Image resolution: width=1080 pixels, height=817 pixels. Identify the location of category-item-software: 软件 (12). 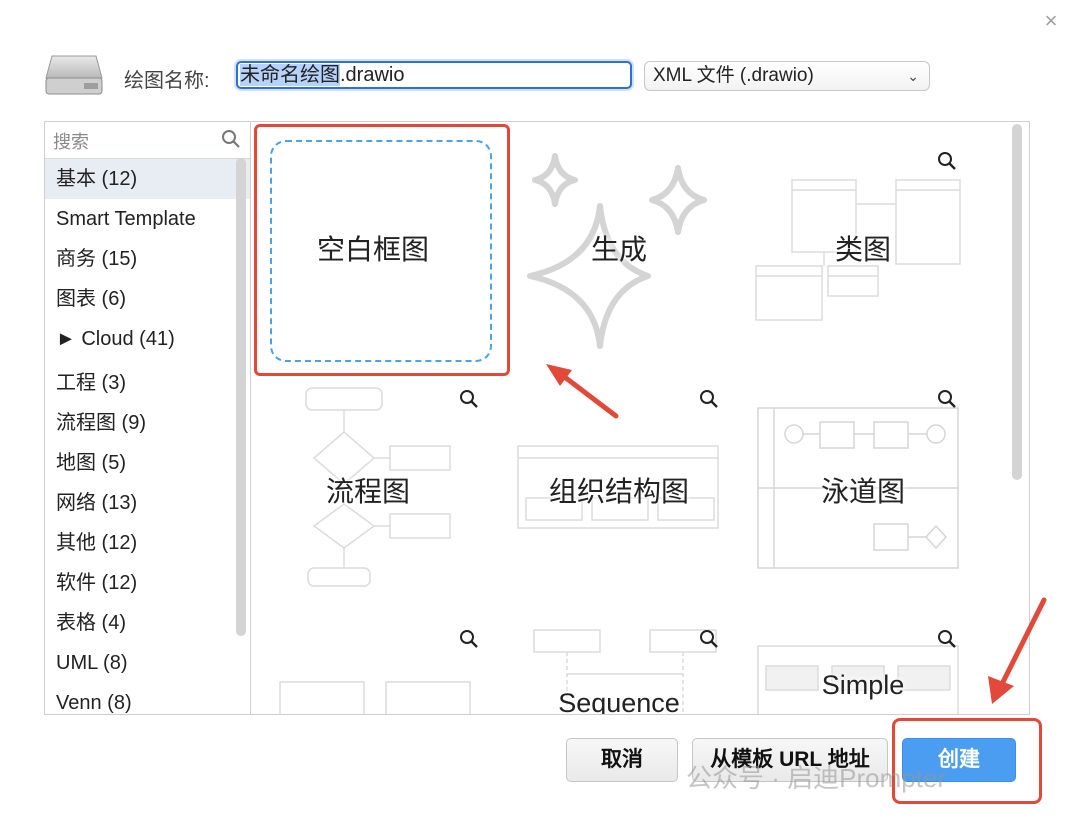
(147, 583).